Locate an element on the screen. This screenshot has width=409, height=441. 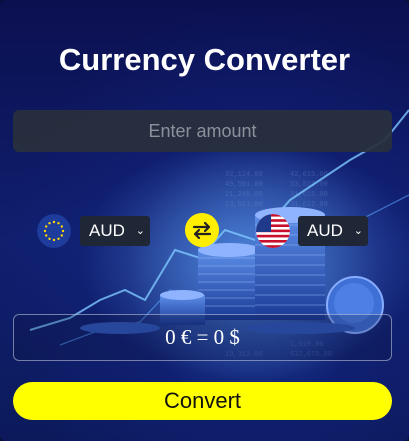
to-currency-value: AUD is located at coordinates (325, 230).